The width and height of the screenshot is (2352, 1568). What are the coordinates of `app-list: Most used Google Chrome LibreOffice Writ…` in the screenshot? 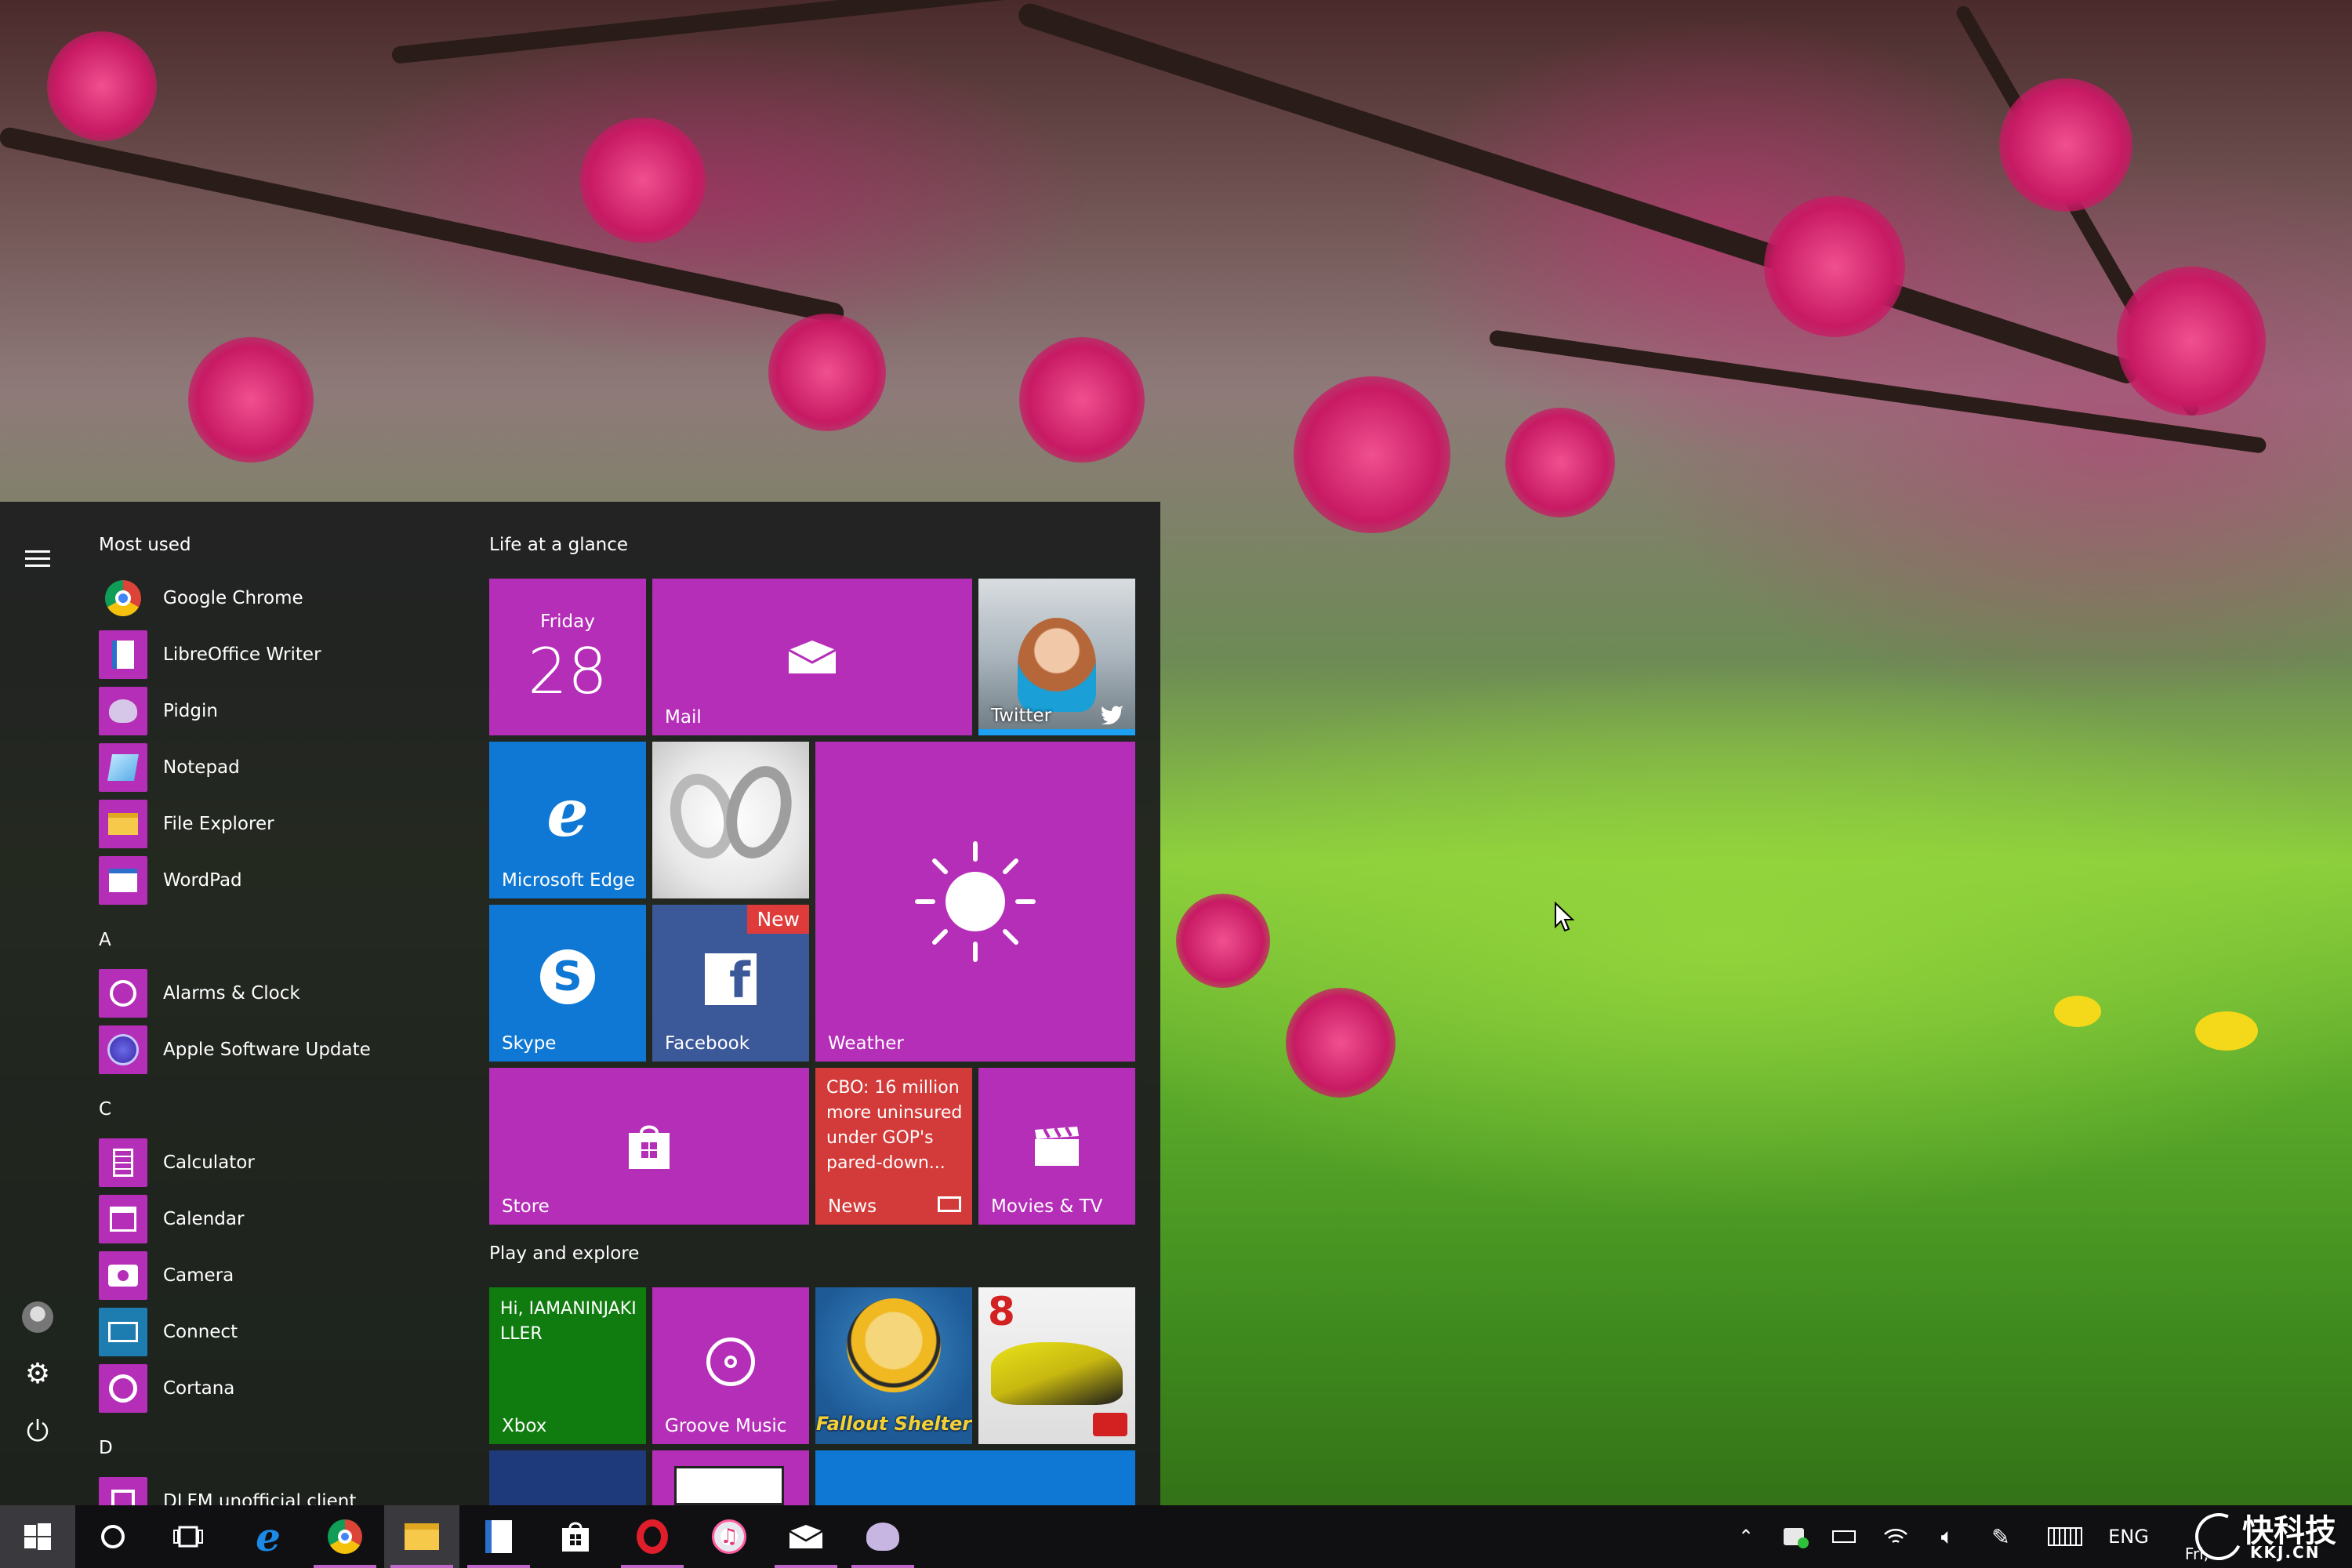 It's located at (274, 1003).